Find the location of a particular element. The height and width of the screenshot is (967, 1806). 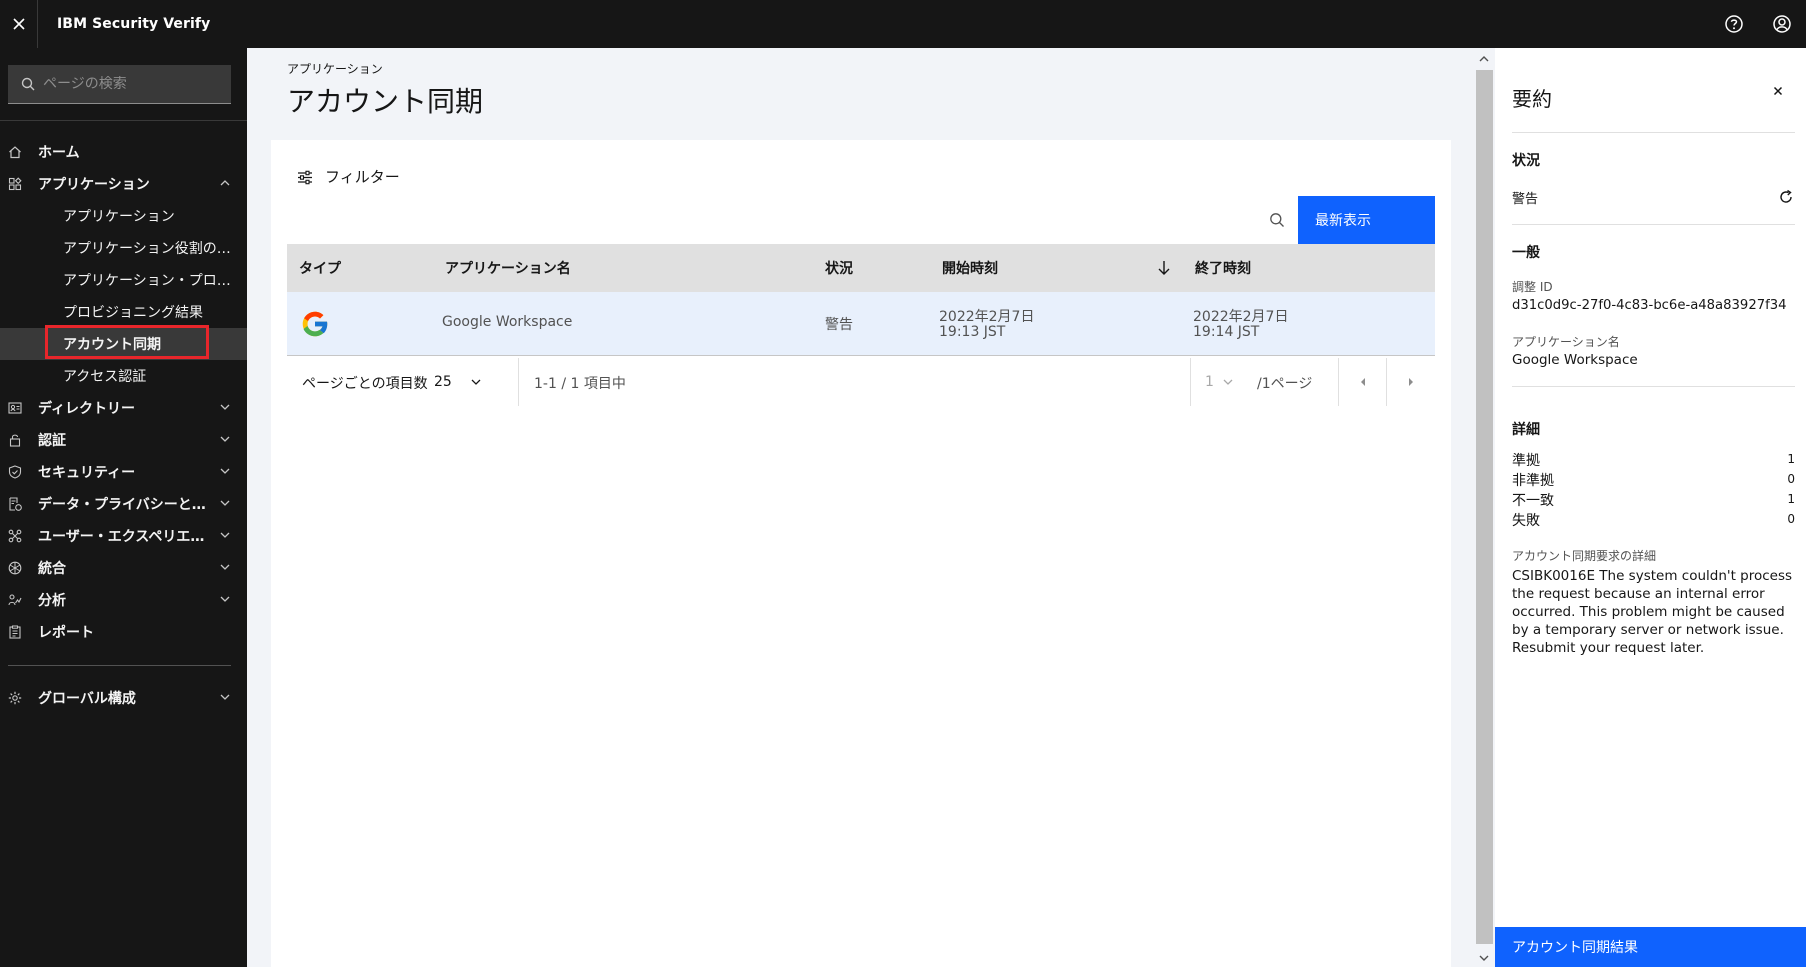

top-bar: IBM Security Verify is located at coordinates (903, 24).